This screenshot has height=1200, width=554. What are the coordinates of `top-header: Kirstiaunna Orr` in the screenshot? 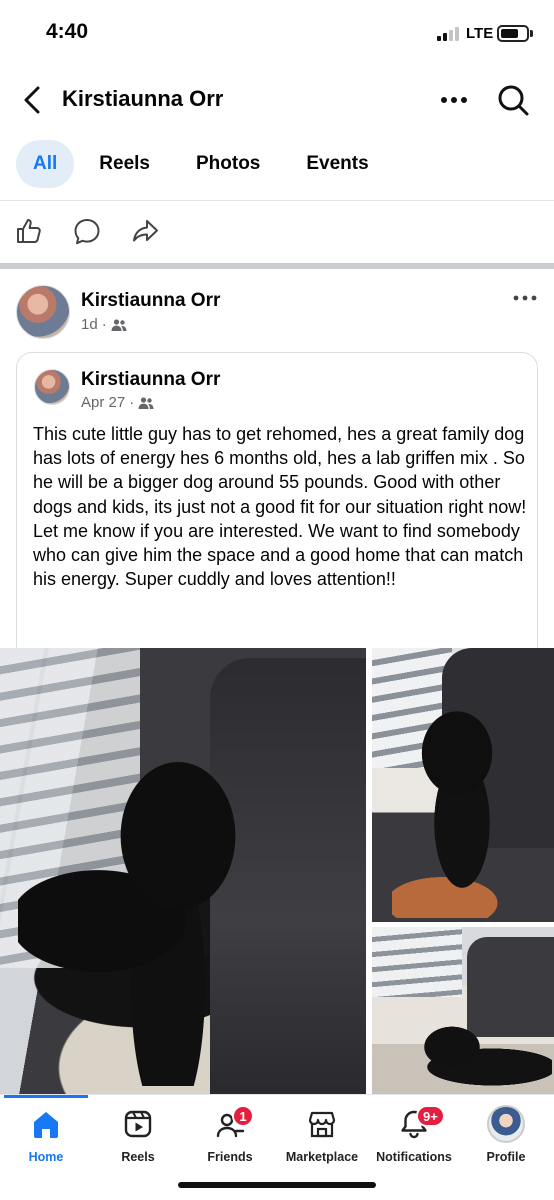 It's located at (277, 100).